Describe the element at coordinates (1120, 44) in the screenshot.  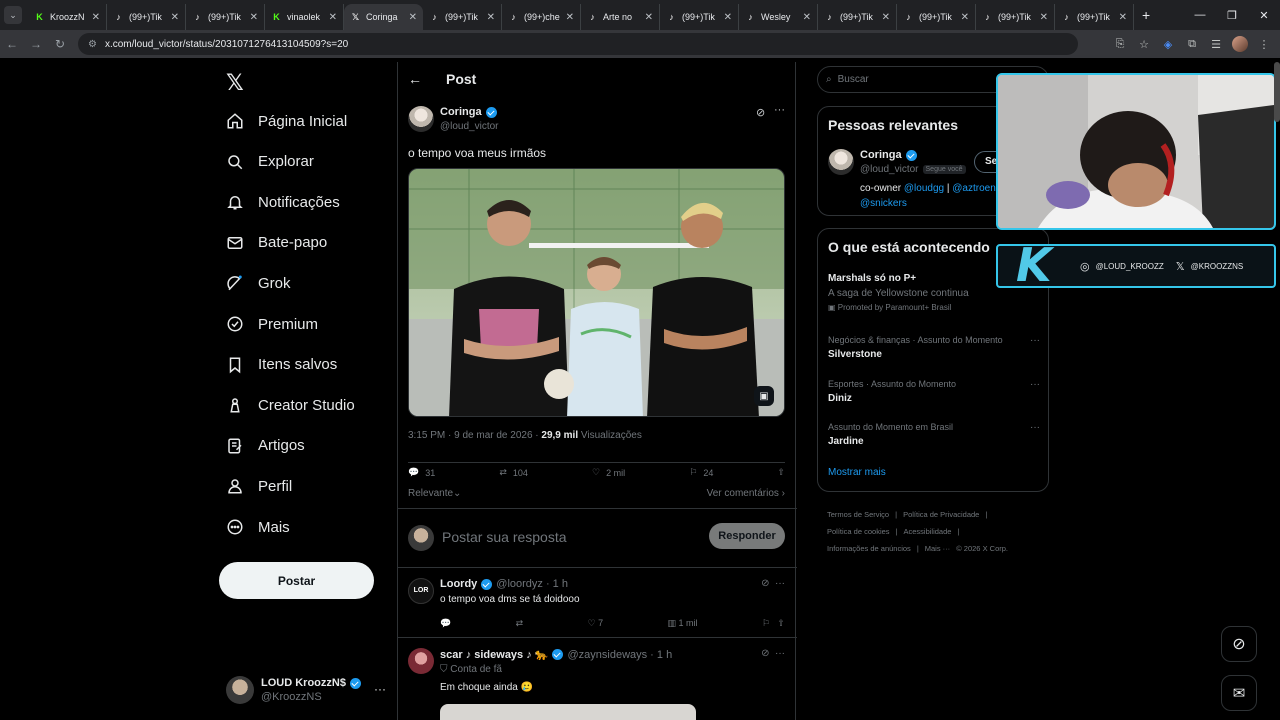
I see `install-app-icon: ⎘` at that location.